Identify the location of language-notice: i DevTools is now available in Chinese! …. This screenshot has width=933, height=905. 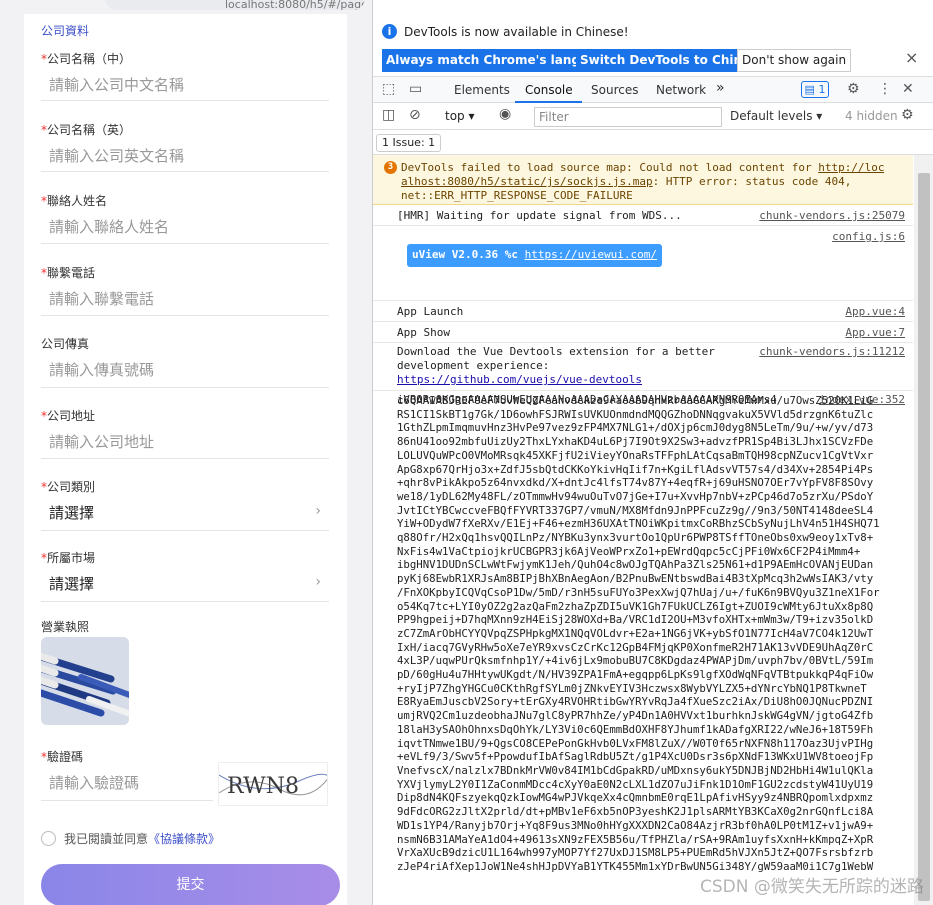
(653, 43).